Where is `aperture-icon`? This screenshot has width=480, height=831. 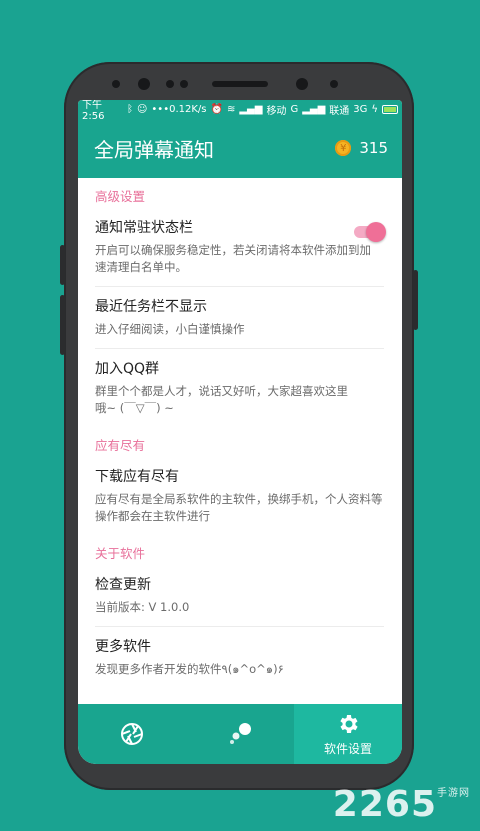
aperture-icon is located at coordinates (132, 734).